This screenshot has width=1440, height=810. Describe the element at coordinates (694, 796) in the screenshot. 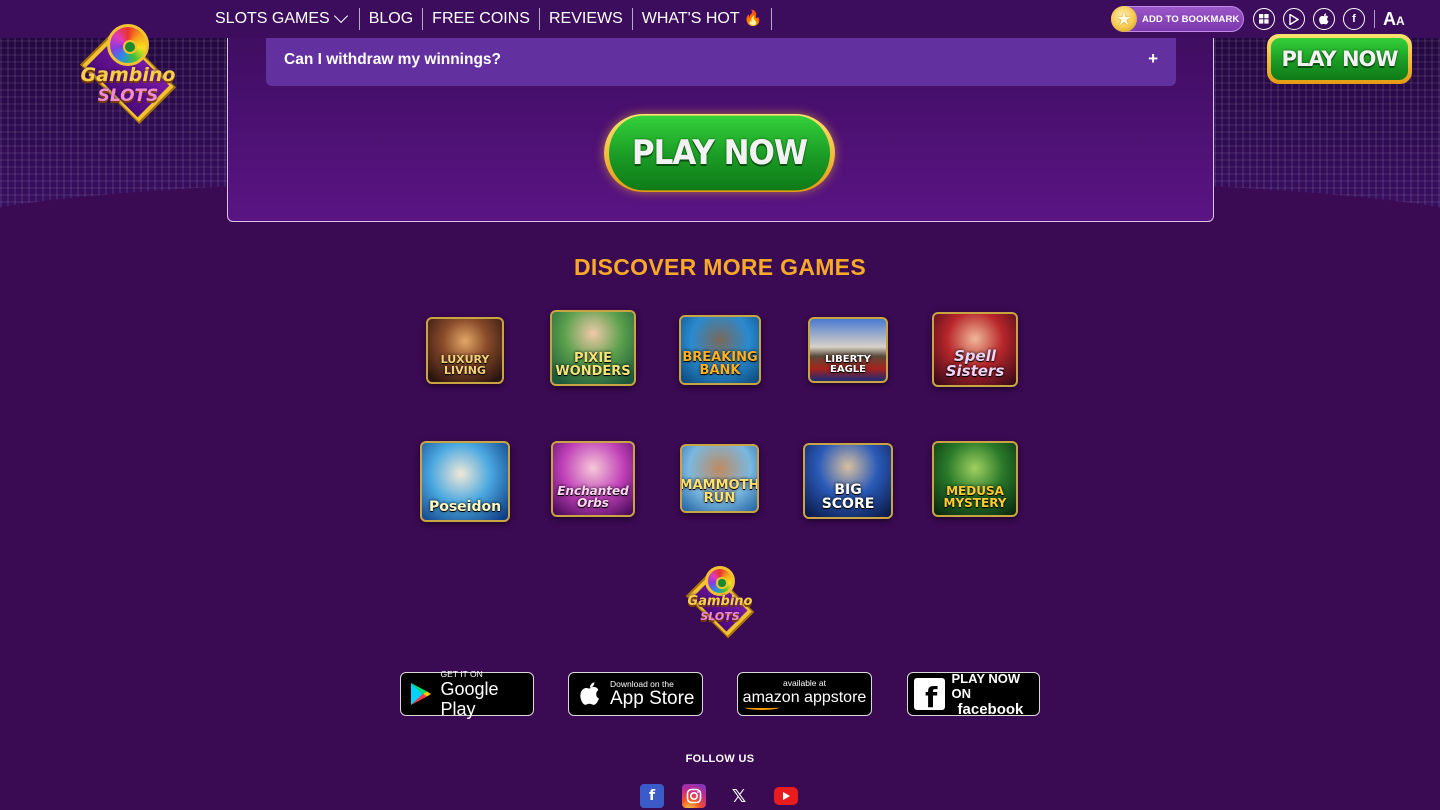

I see `instagram-icon` at that location.